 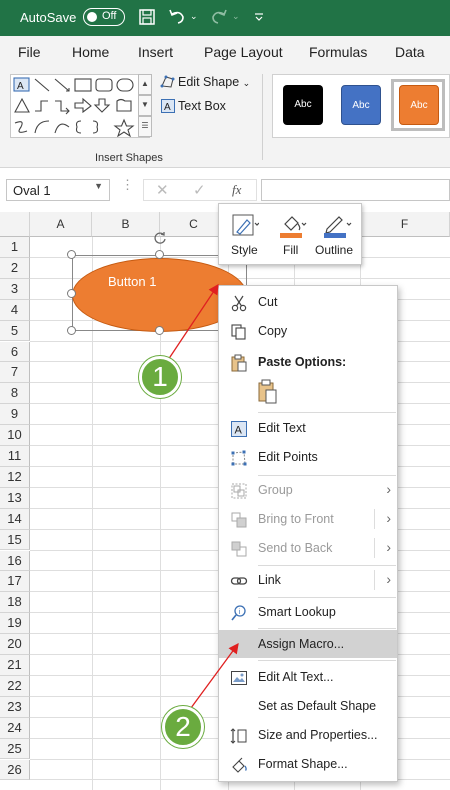 I want to click on resize-handle-n, so click(x=159, y=254).